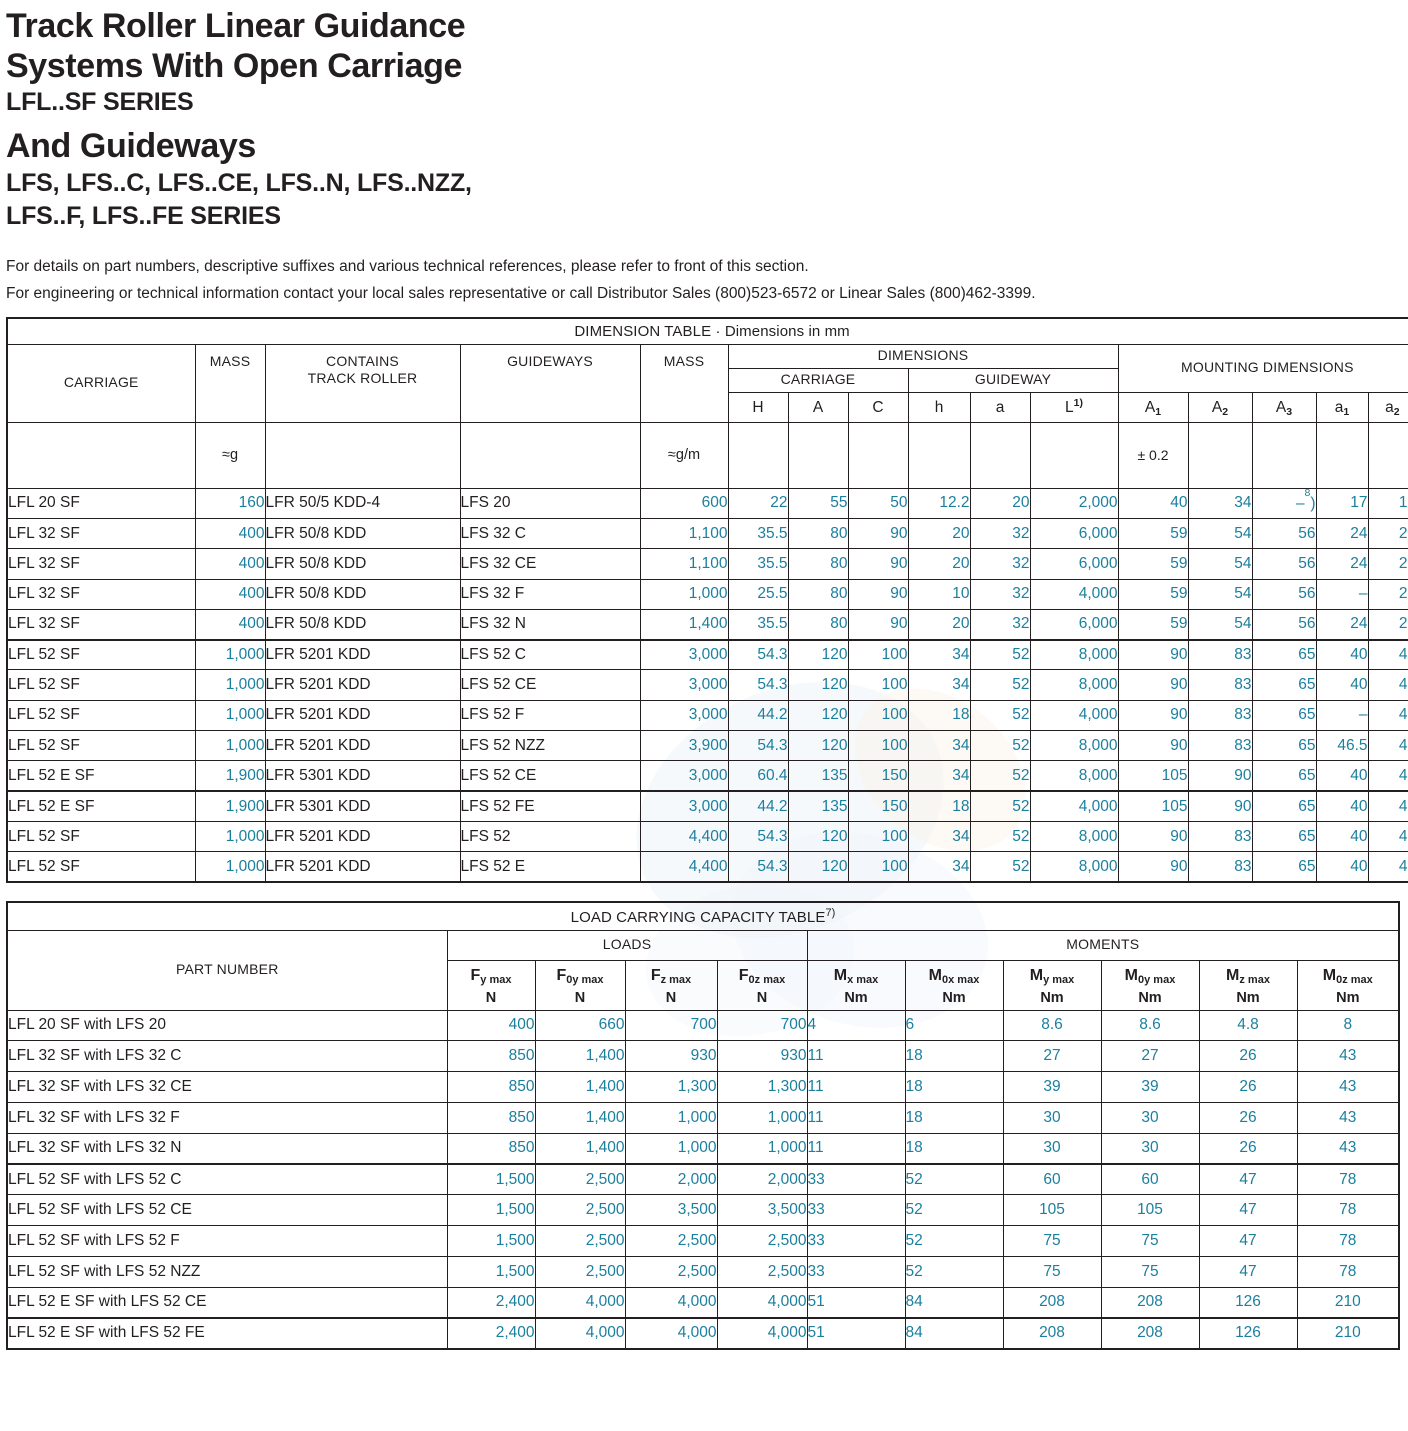 This screenshot has height=1431, width=1408. What do you see at coordinates (131, 146) in the screenshot?
I see `page-title-line3: And Guideways` at bounding box center [131, 146].